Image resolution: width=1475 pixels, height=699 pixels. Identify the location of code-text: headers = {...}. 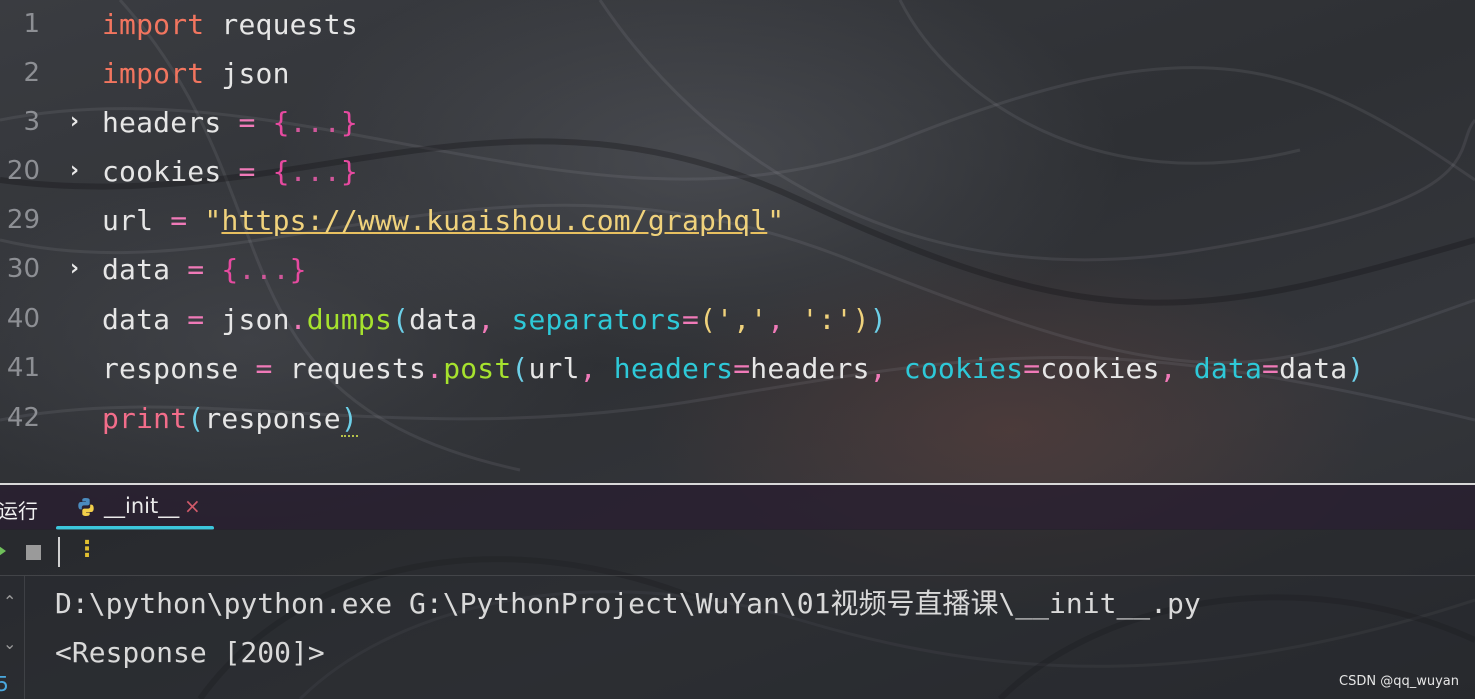
(230, 122).